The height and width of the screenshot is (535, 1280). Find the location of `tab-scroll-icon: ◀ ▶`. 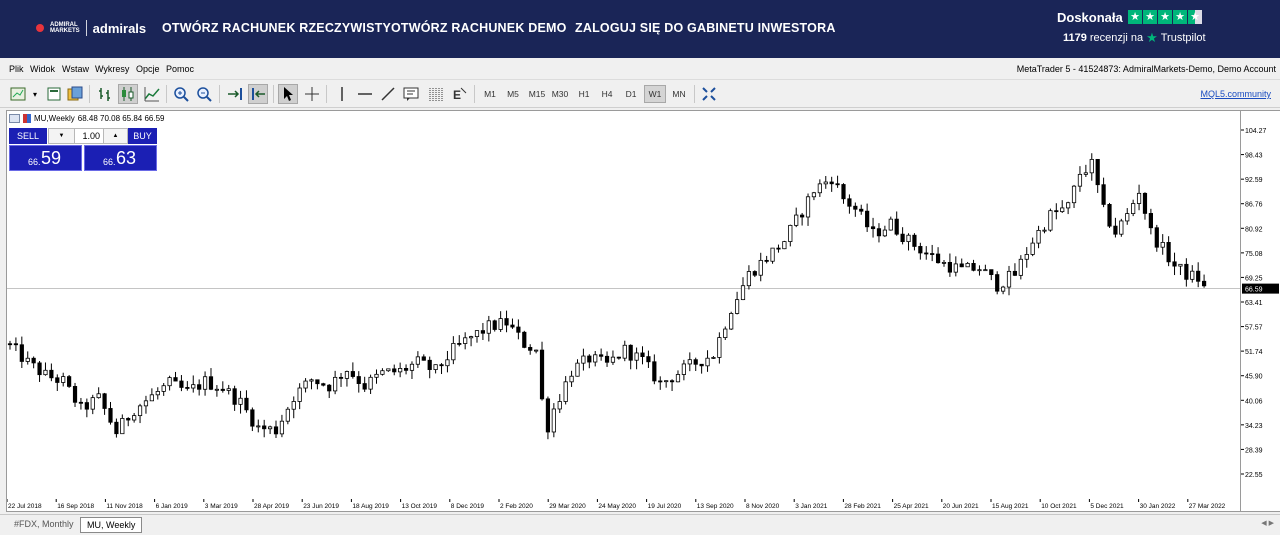

tab-scroll-icon: ◀ ▶ is located at coordinates (1267, 523).